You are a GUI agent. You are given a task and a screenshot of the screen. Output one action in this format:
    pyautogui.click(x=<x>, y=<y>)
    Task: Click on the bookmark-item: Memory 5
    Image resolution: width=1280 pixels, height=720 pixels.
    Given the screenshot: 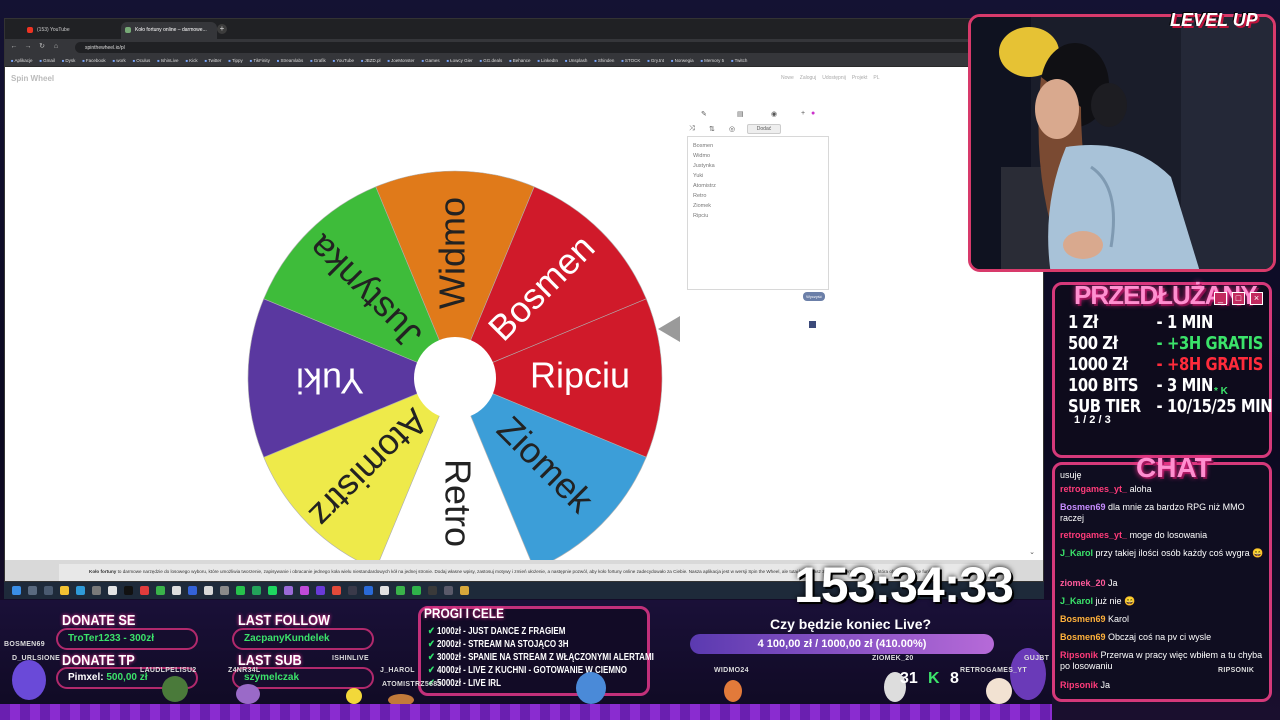 What is the action you would take?
    pyautogui.click(x=713, y=60)
    